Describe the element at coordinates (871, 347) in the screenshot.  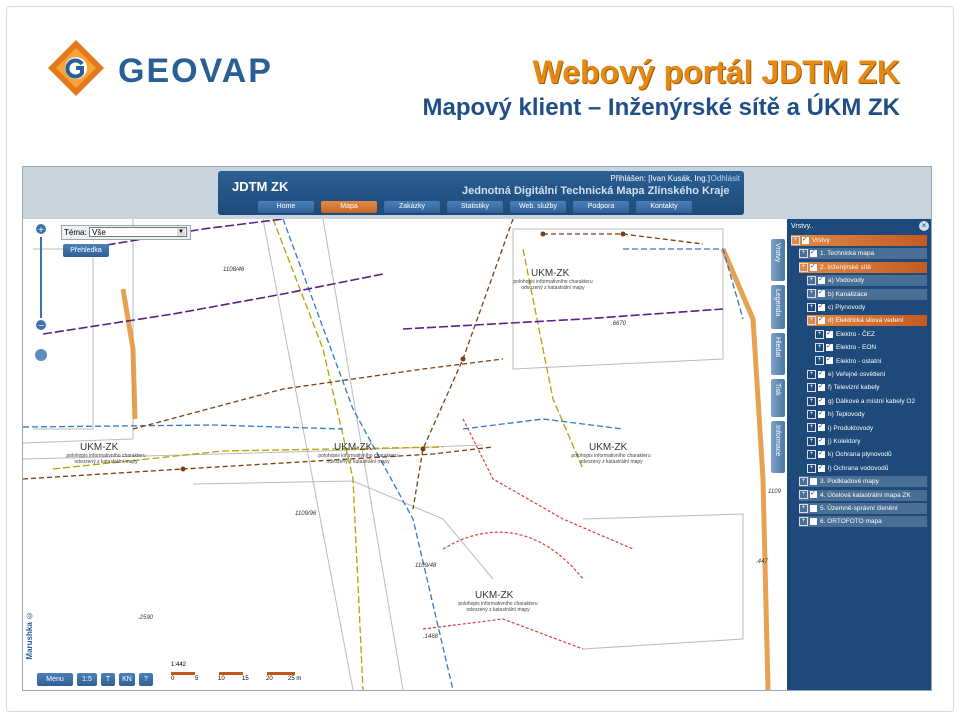
I see `layer-item: + Elektro - EON` at that location.